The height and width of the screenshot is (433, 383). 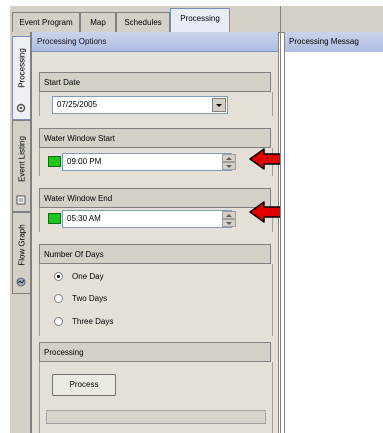 What do you see at coordinates (90, 298) in the screenshot?
I see `radio-label: Two Days` at bounding box center [90, 298].